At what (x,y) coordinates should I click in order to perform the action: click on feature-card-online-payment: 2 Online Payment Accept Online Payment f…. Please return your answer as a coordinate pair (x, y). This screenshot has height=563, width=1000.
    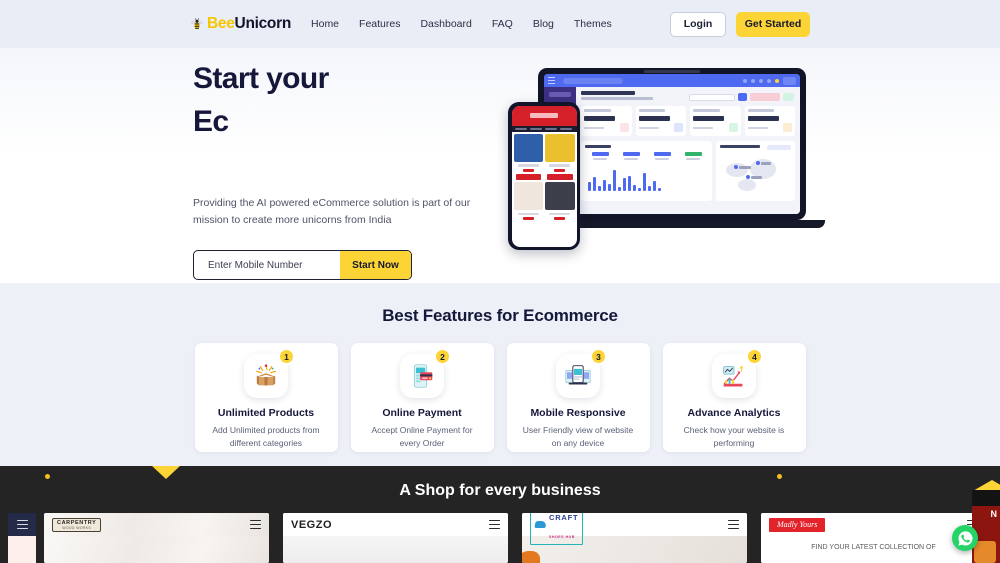
    Looking at the image, I should click on (422, 397).